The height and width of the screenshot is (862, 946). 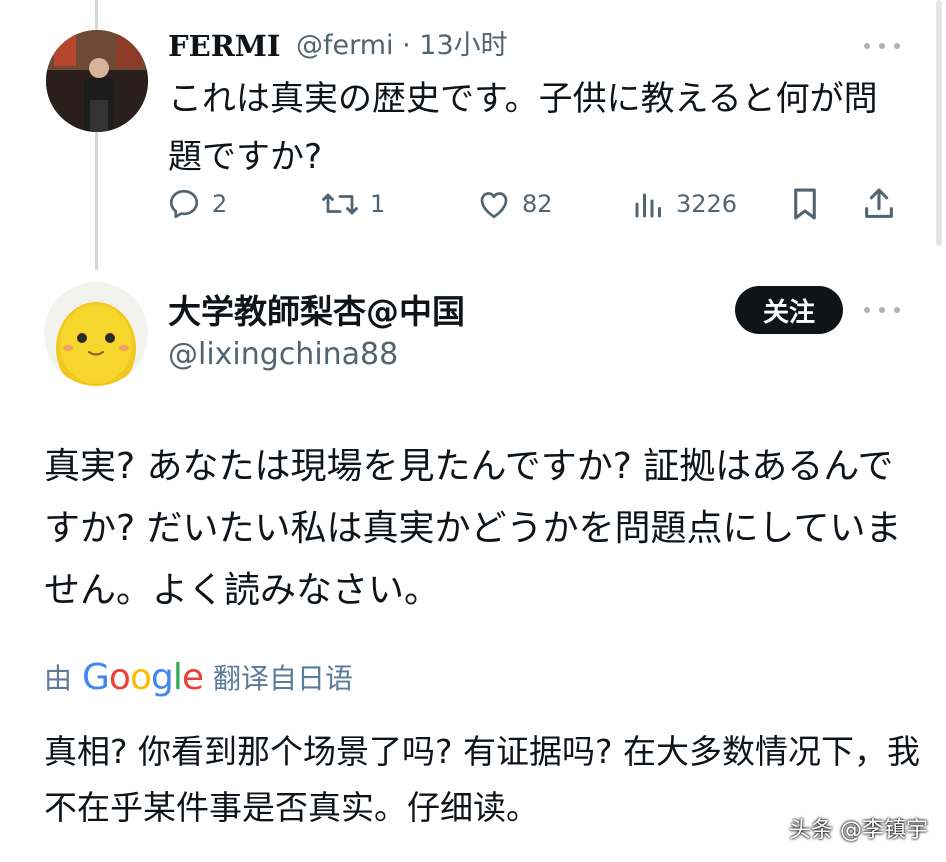 What do you see at coordinates (463, 45) in the screenshot?
I see `post-time: 13小时` at bounding box center [463, 45].